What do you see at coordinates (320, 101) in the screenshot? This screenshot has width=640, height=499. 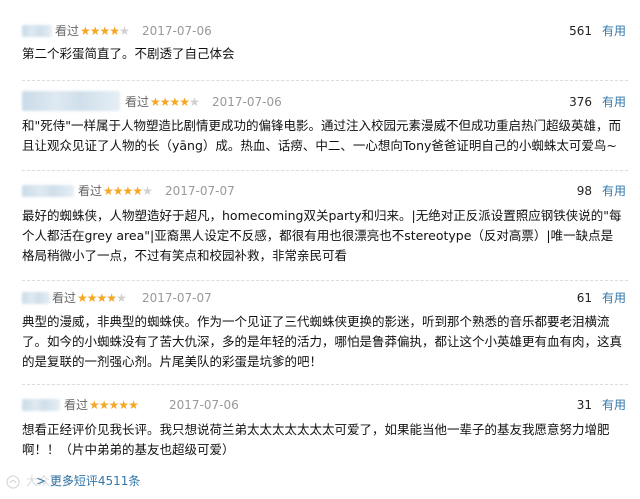 I see `review-meta: 看过 ★★★★★ 2017-07-06 376 有用` at bounding box center [320, 101].